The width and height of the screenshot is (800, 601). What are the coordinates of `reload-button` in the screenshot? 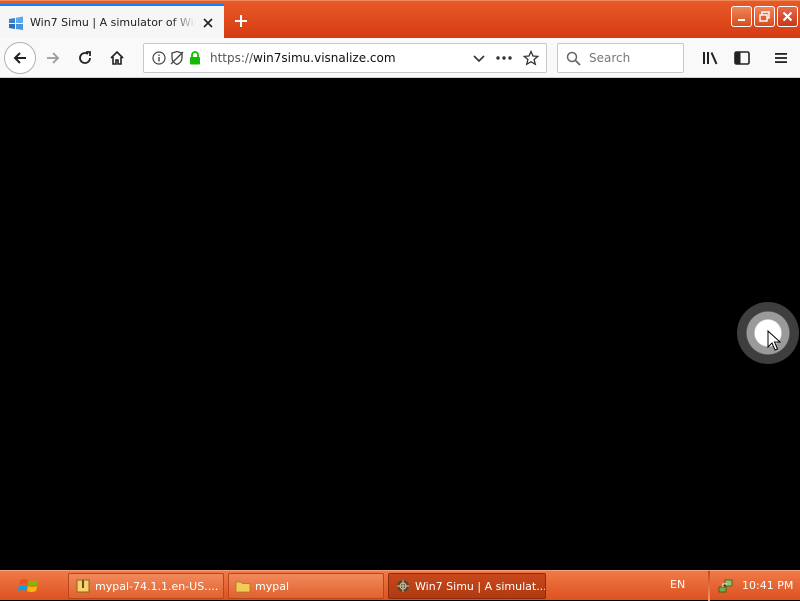 It's located at (85, 58).